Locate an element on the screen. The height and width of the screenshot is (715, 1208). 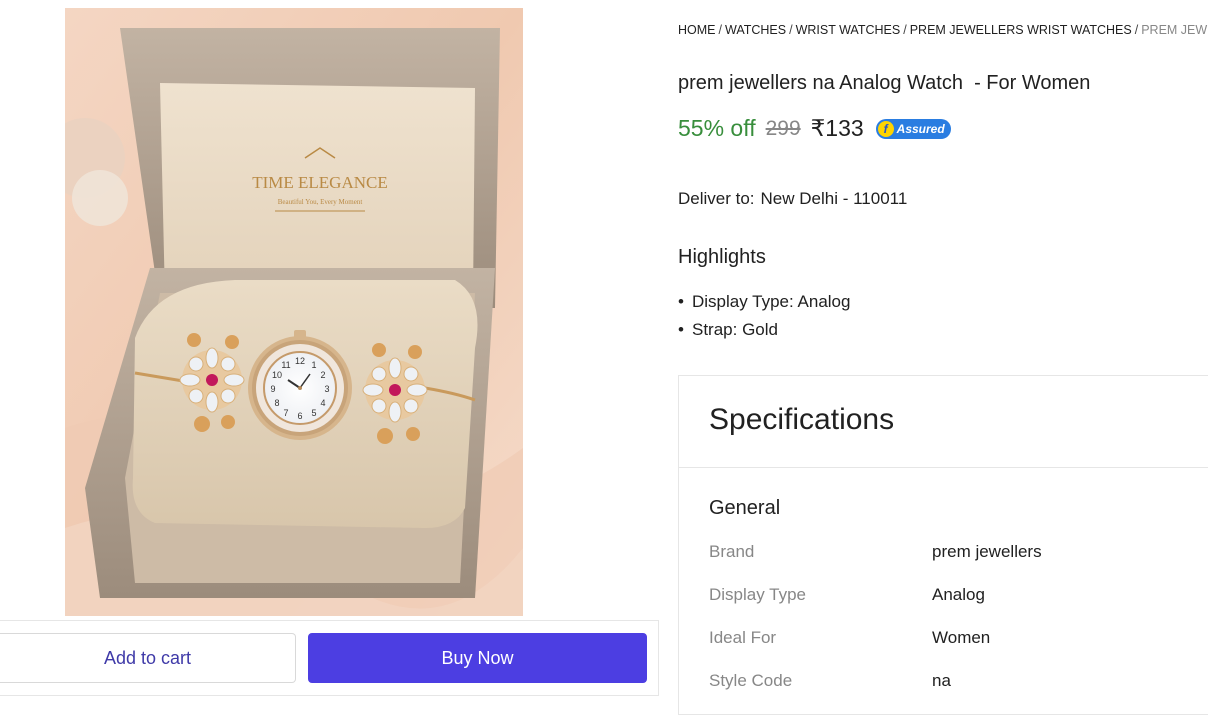
assured-badge: f Assured is located at coordinates (913, 128).